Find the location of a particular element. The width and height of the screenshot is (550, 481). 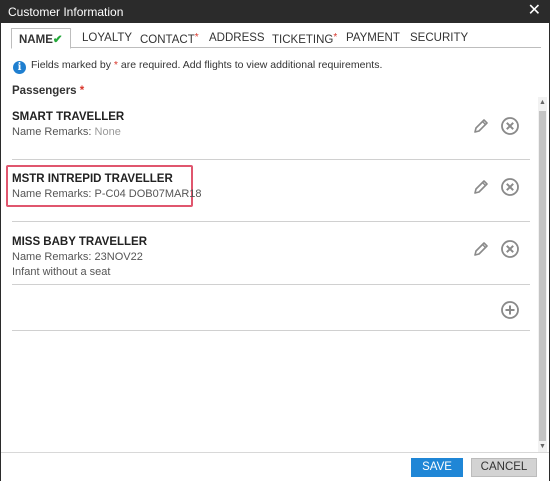

passenger-name: SMART TRAVELLER is located at coordinates (68, 117).